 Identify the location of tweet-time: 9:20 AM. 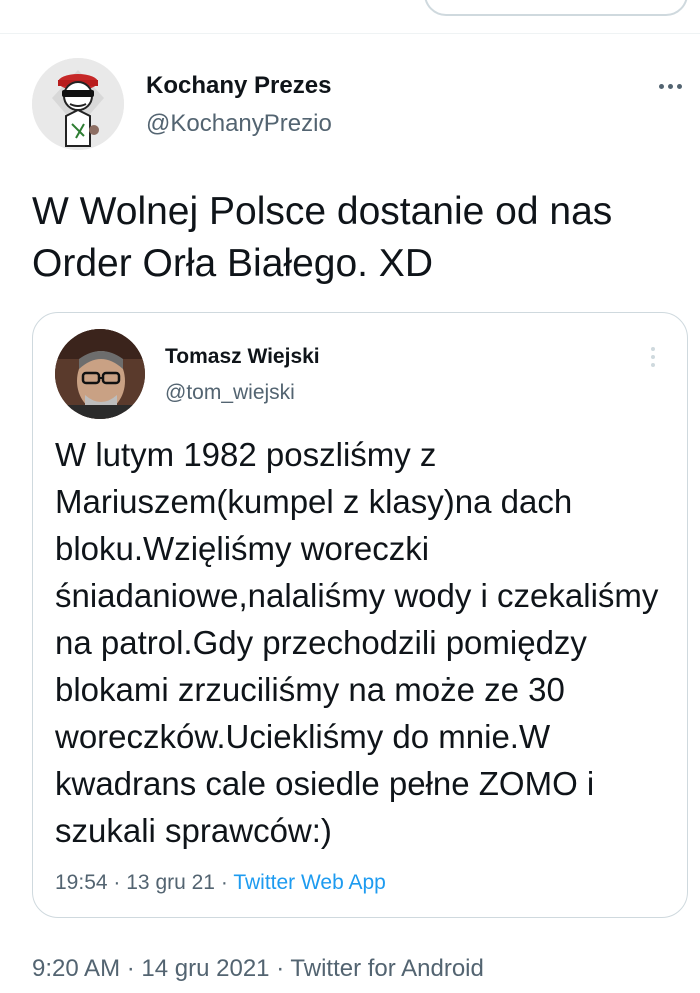
(76, 968).